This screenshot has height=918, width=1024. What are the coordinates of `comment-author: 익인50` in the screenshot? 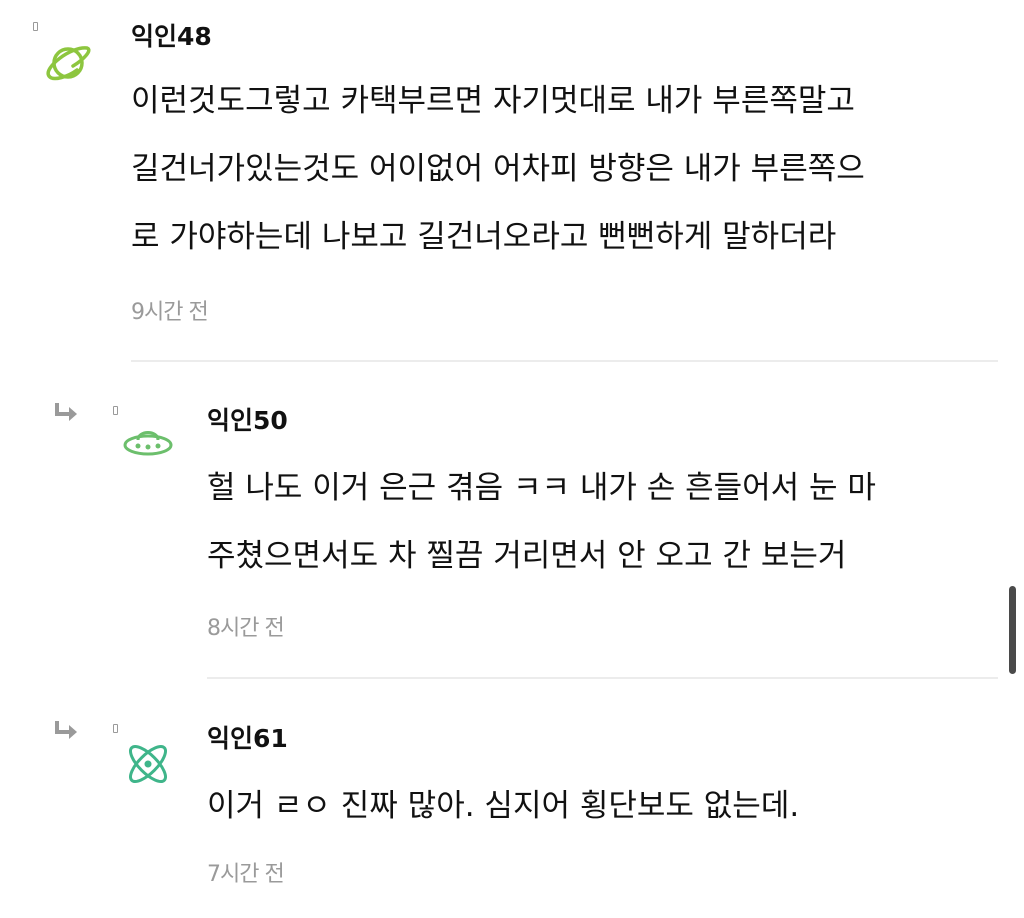 It's located at (247, 420).